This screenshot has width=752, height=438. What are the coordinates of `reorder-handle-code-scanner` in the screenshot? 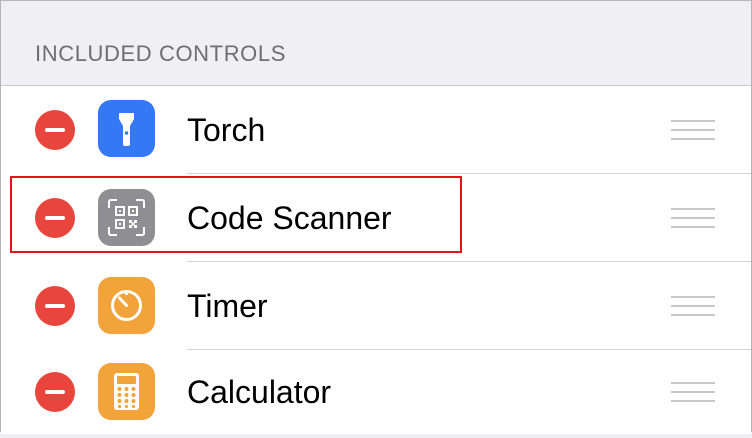 It's located at (693, 219).